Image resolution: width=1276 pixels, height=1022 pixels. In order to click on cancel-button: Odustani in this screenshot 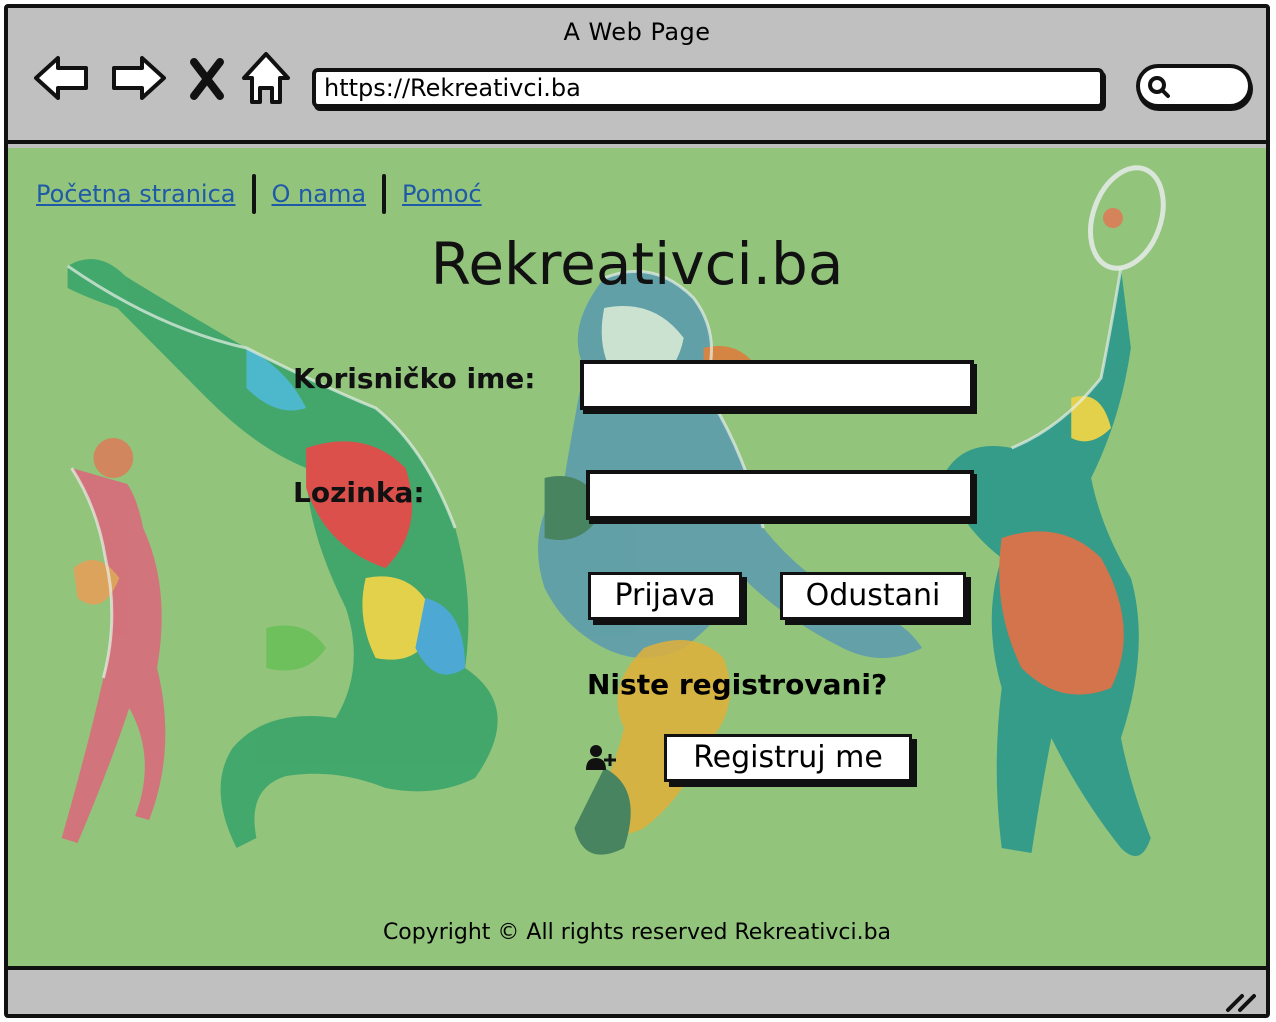, I will do `click(873, 596)`.